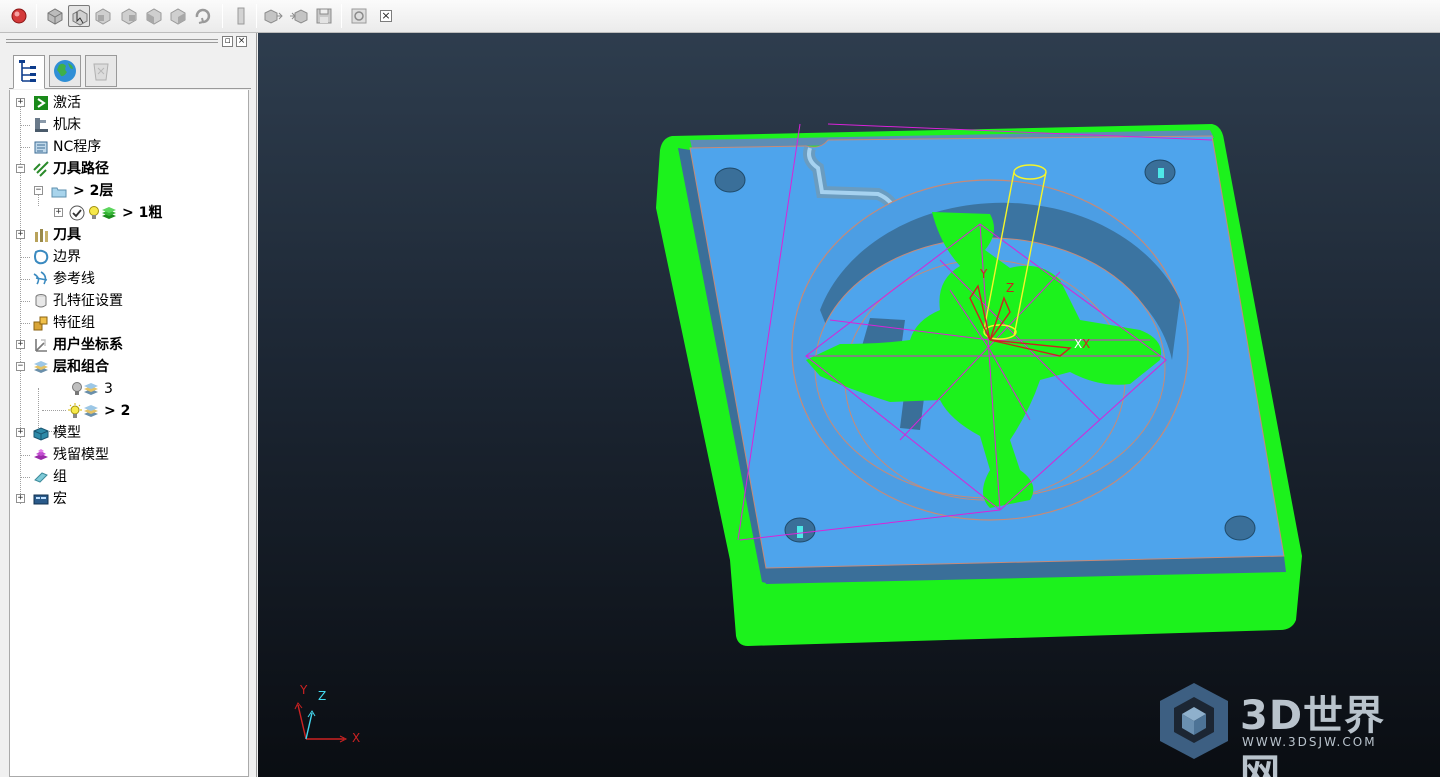  Describe the element at coordinates (129, 411) in the screenshot. I see `tree-item-level-2: > 2` at that location.